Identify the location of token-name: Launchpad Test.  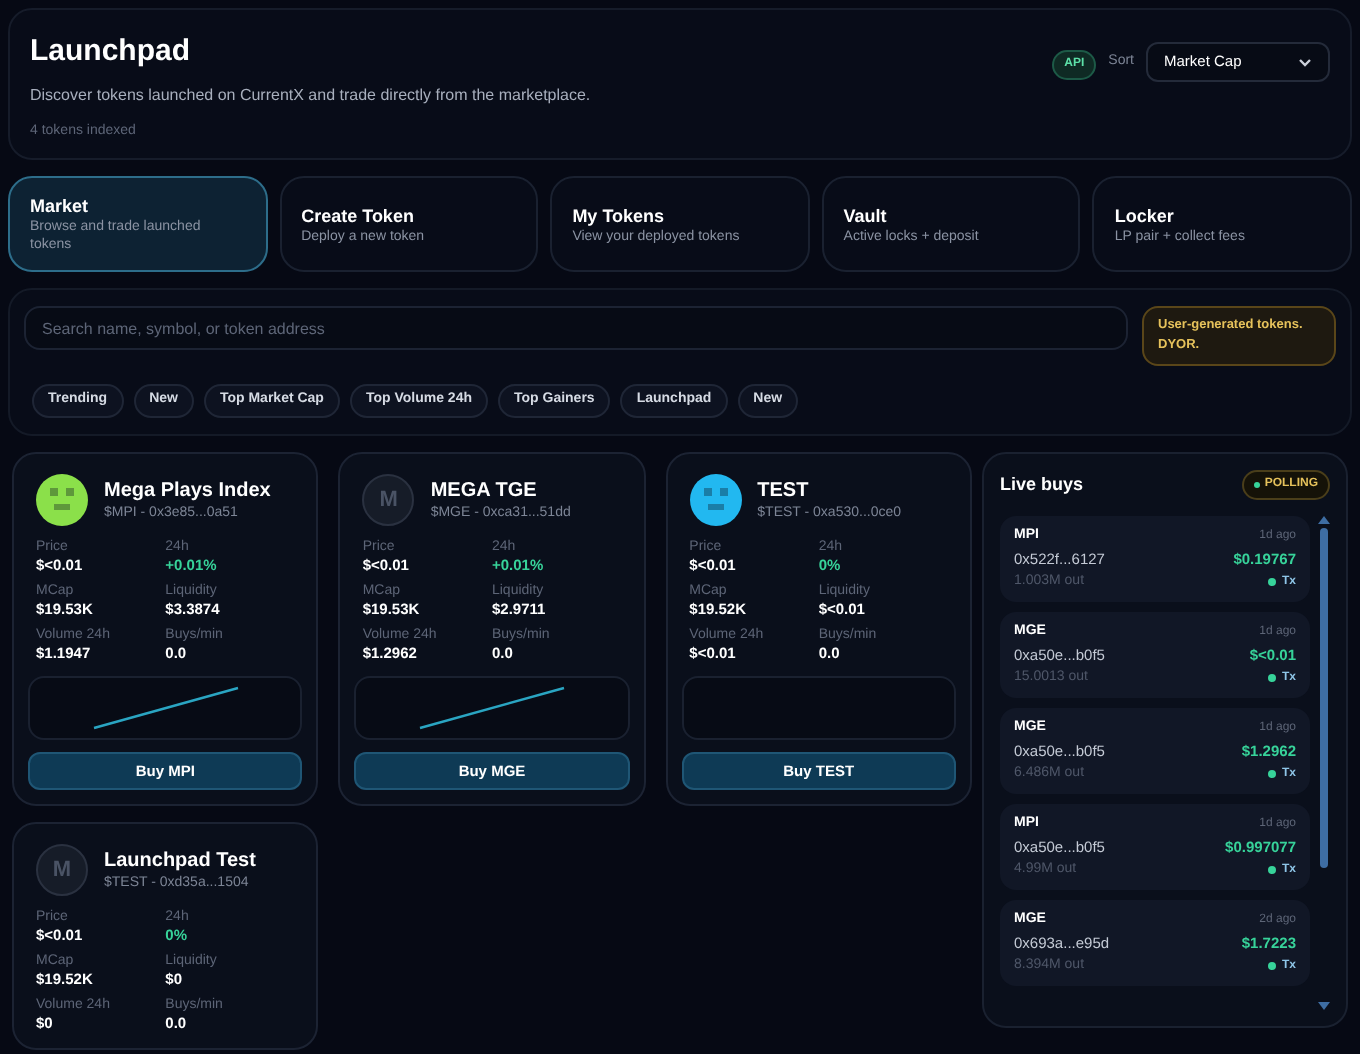
(180, 860).